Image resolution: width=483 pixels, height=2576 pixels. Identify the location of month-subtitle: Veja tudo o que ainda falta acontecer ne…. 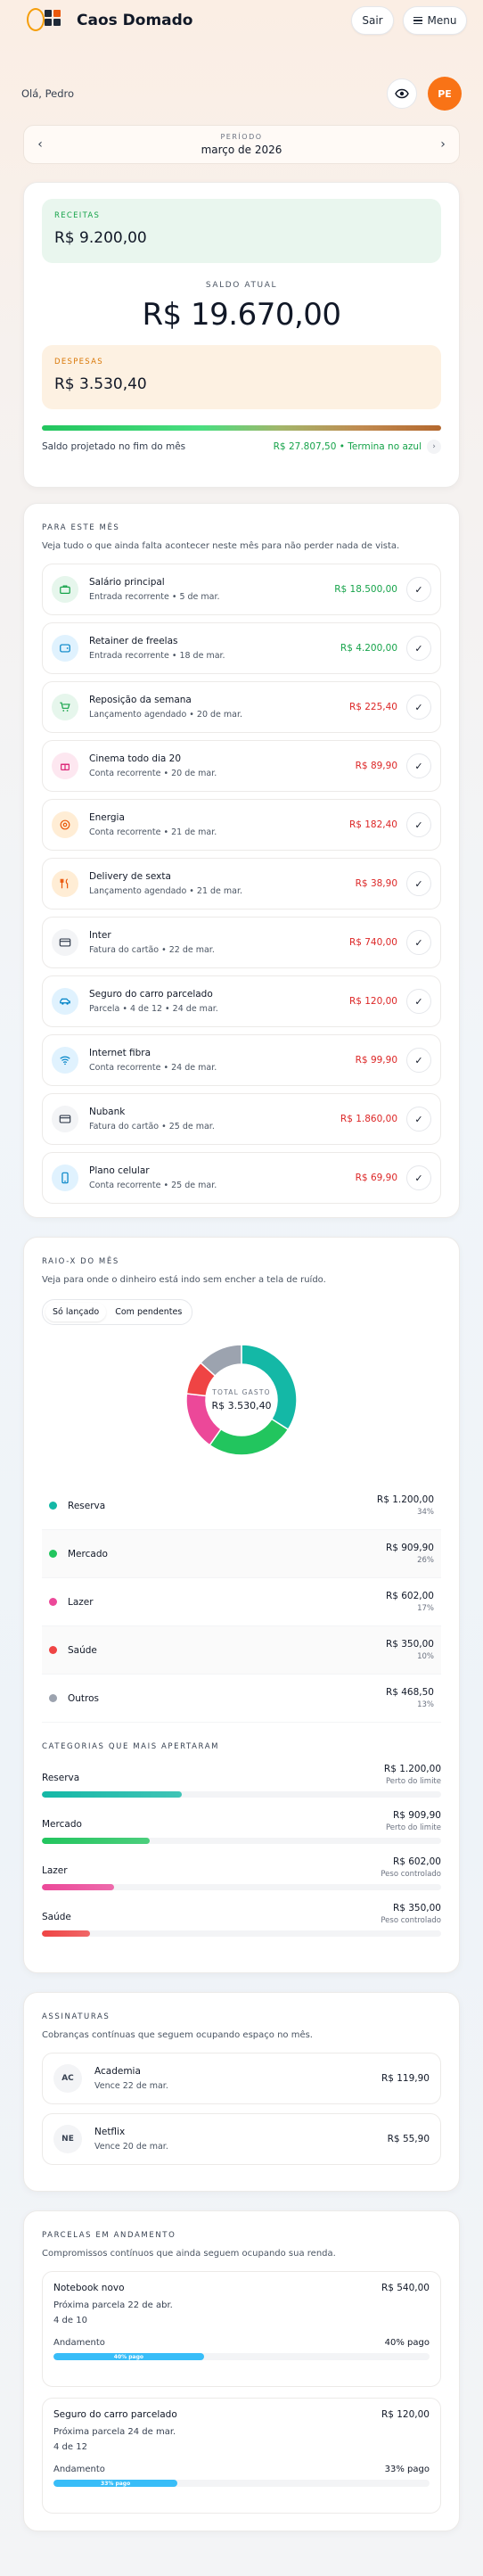
(221, 546).